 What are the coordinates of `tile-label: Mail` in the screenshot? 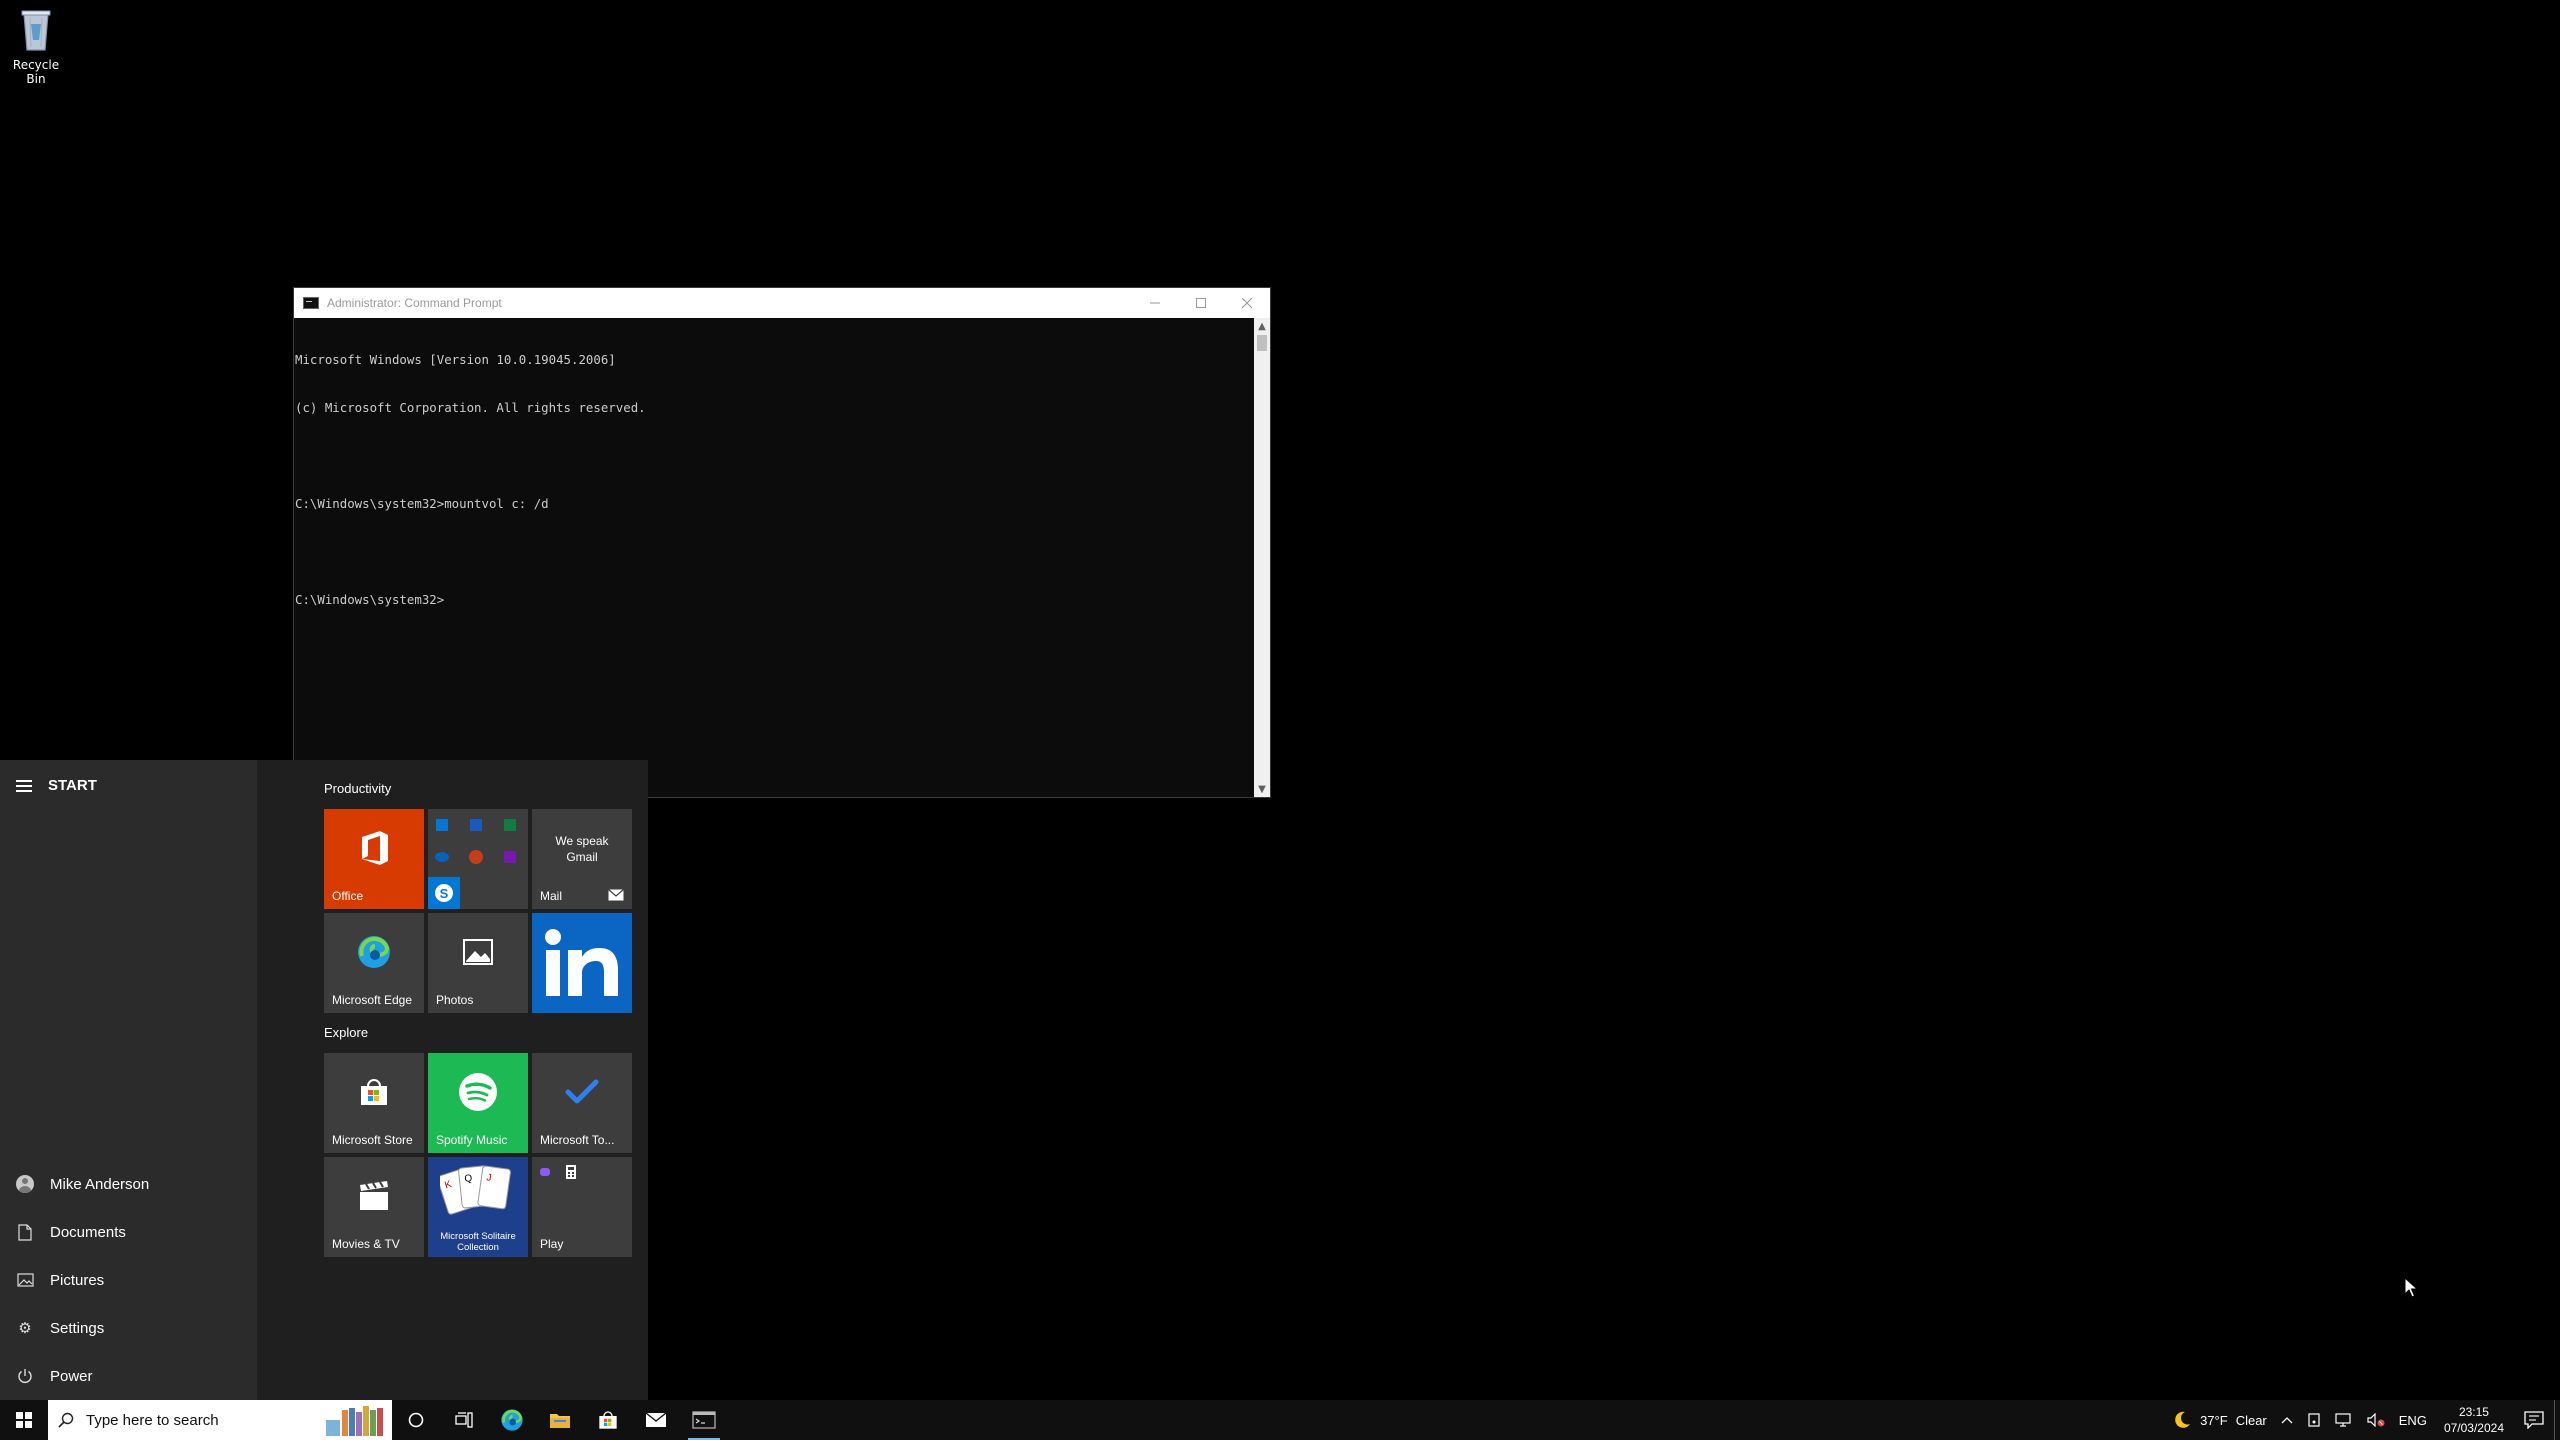 It's located at (551, 896).